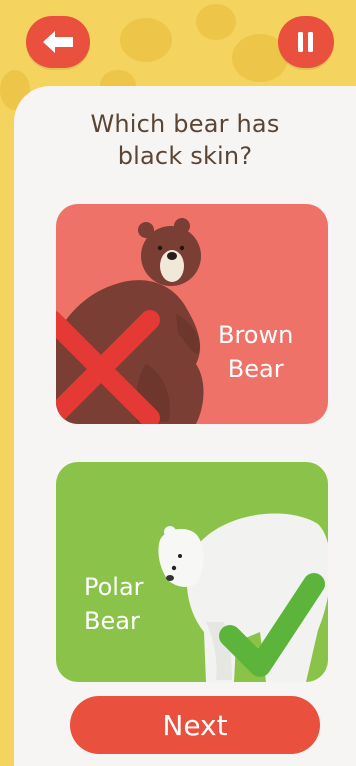 Image resolution: width=356 pixels, height=766 pixels. I want to click on check-icon, so click(271, 626).